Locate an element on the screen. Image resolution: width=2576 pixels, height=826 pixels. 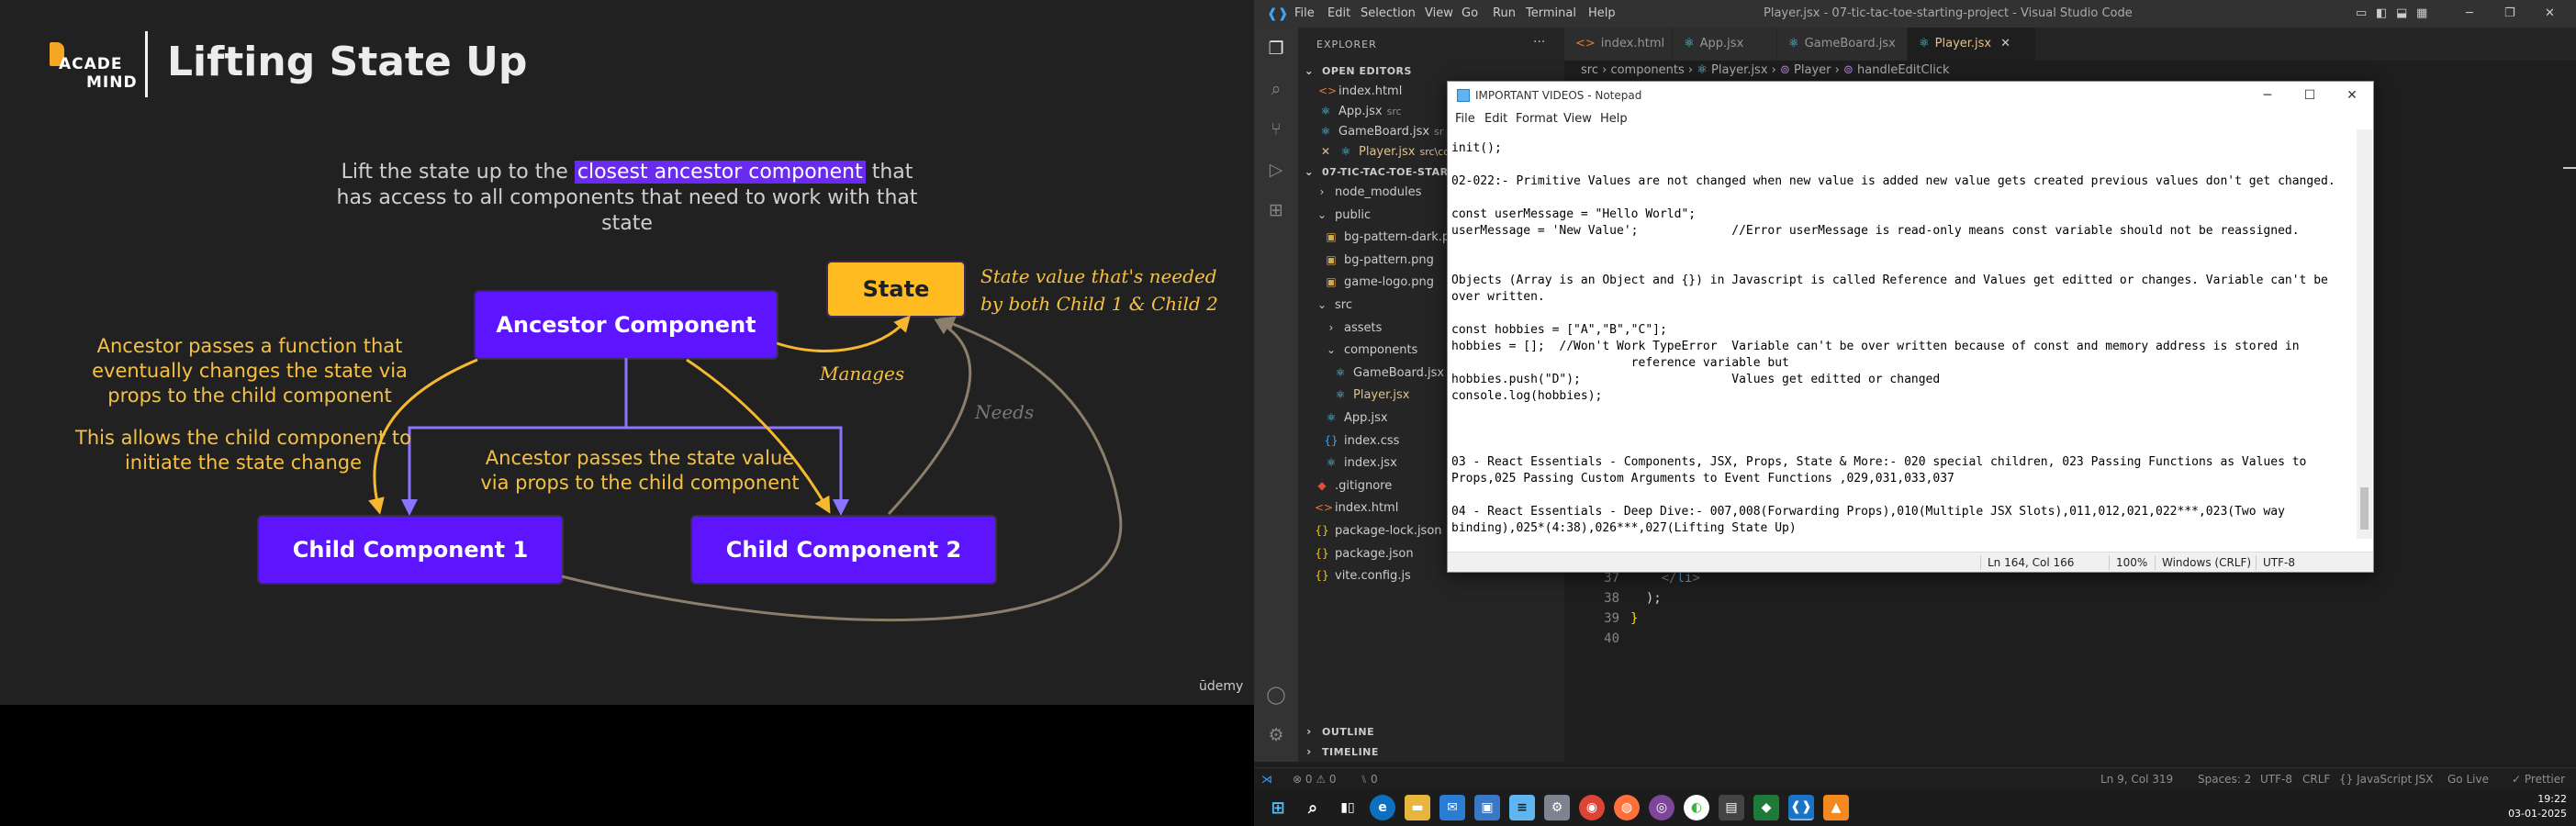
menu-terminal: Terminal is located at coordinates (1551, 13).